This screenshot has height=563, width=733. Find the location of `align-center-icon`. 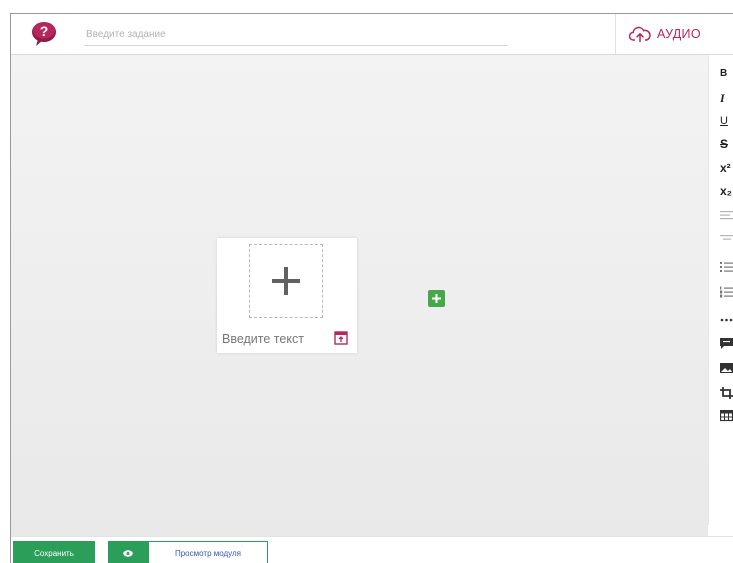

align-center-icon is located at coordinates (726, 240).